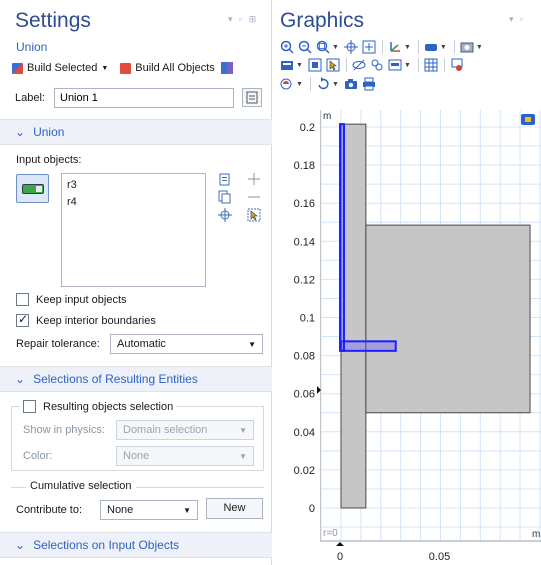 This screenshot has height=565, width=541. Describe the element at coordinates (30, 98) in the screenshot. I see `label-caption: Label:` at that location.